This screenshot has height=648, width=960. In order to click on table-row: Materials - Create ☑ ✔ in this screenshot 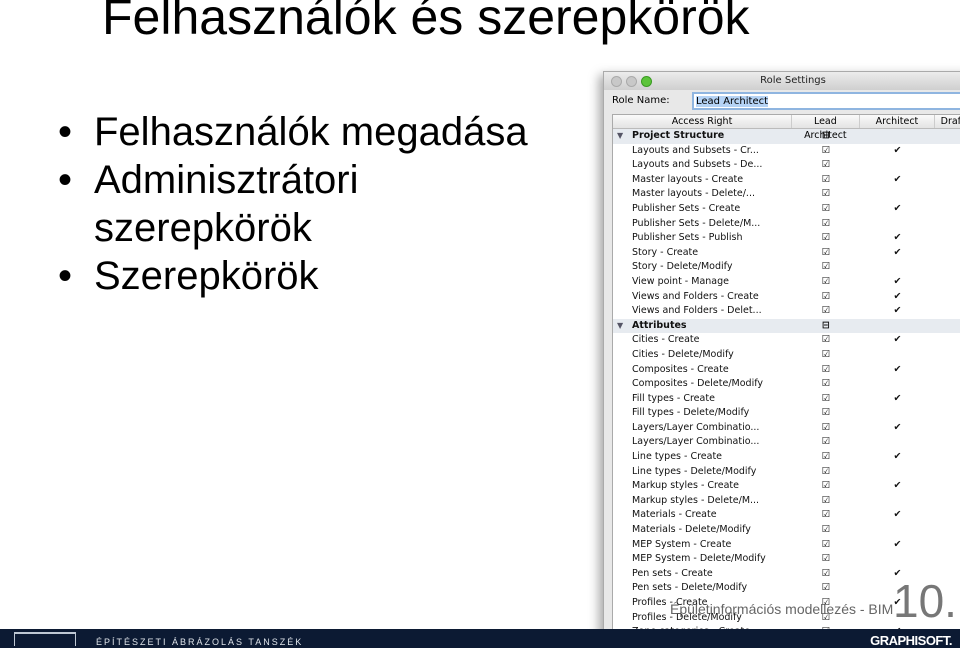, I will do `click(786, 515)`.